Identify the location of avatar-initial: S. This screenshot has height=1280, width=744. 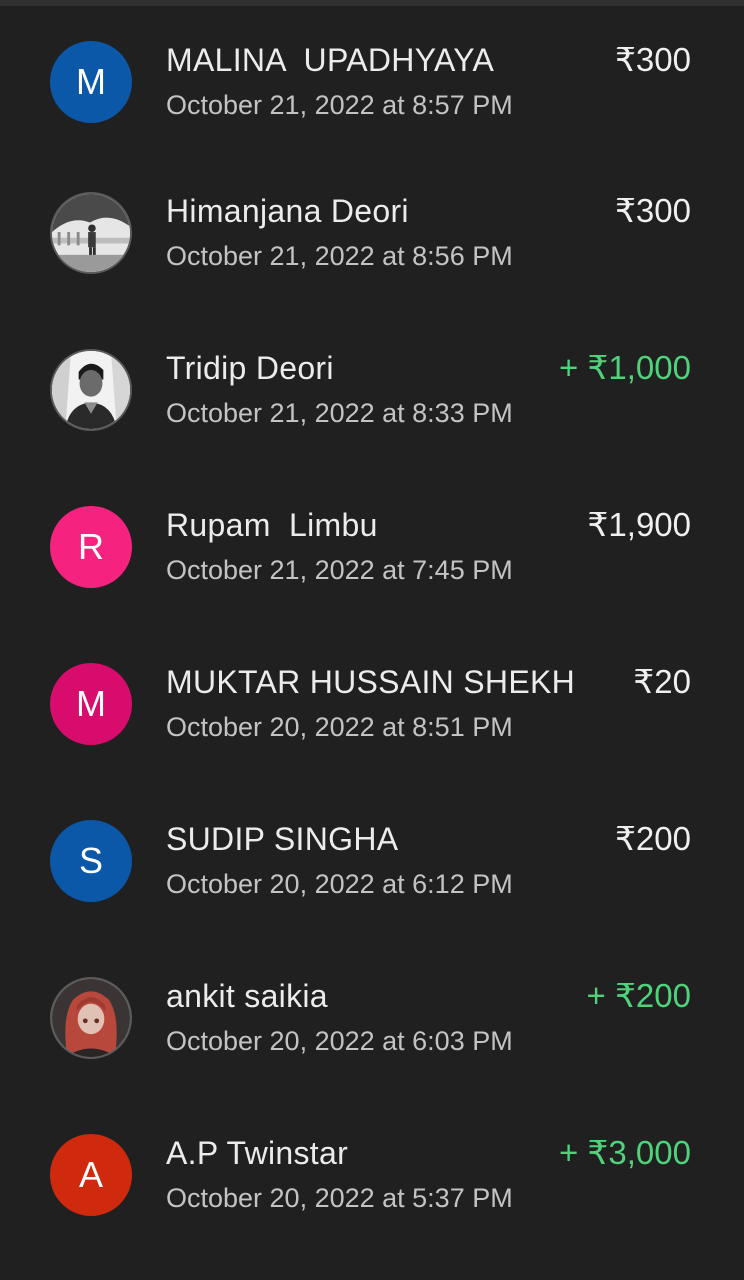
(90, 860).